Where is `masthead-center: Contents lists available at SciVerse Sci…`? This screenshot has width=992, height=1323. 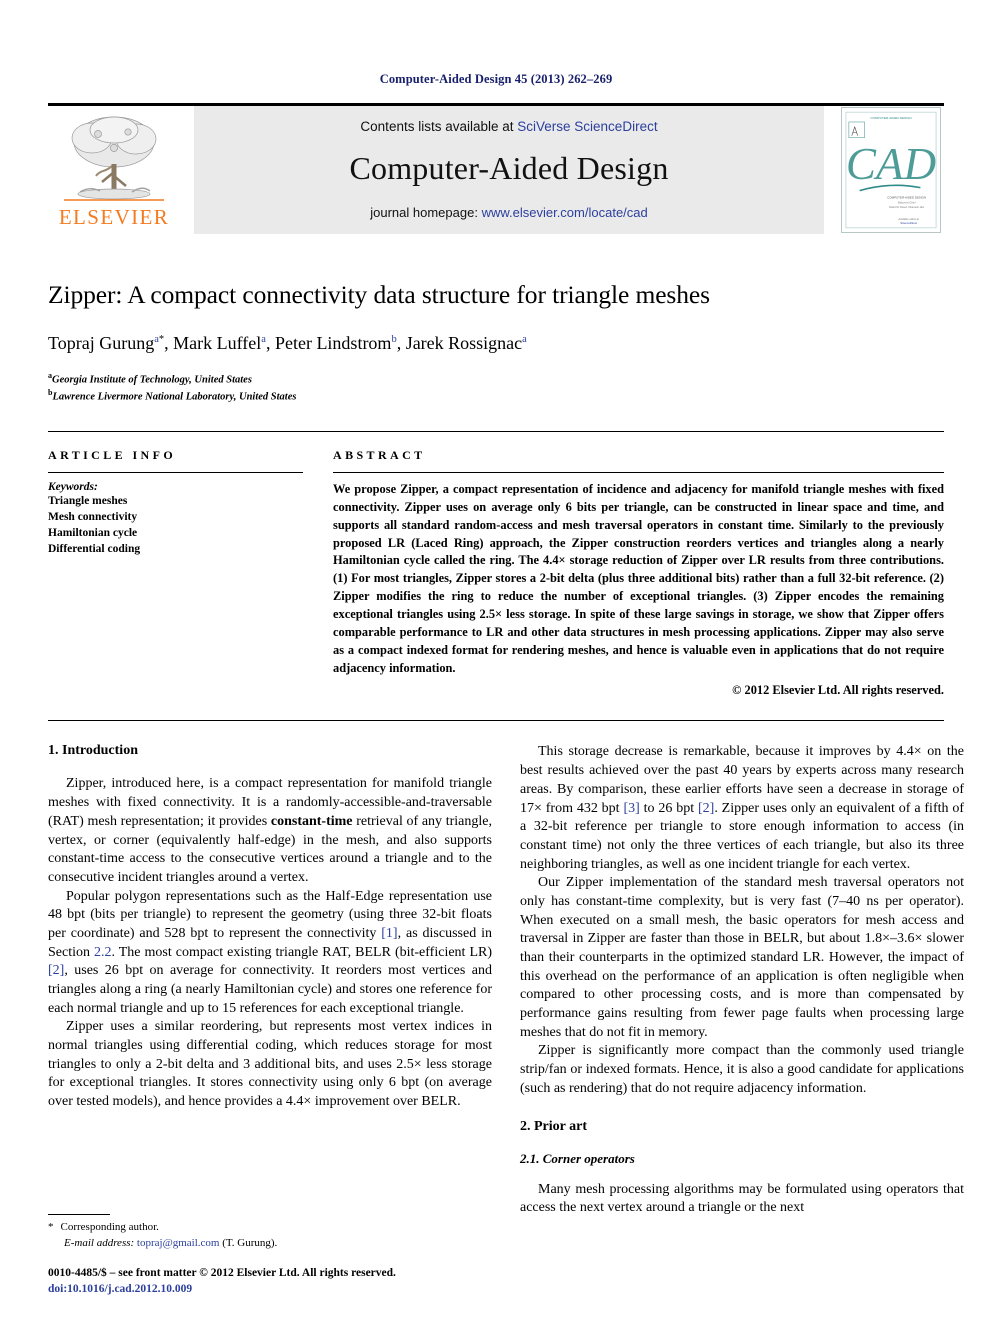 masthead-center: Contents lists available at SciVerse Sci… is located at coordinates (509, 170).